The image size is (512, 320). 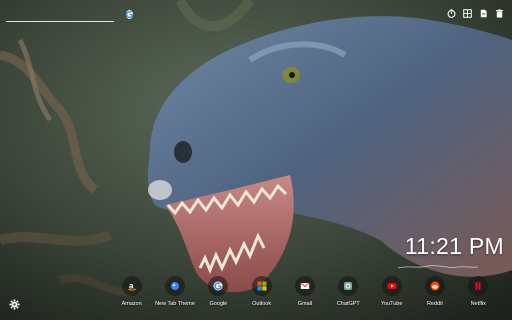 I want to click on outlook-icon, so click(x=261, y=286).